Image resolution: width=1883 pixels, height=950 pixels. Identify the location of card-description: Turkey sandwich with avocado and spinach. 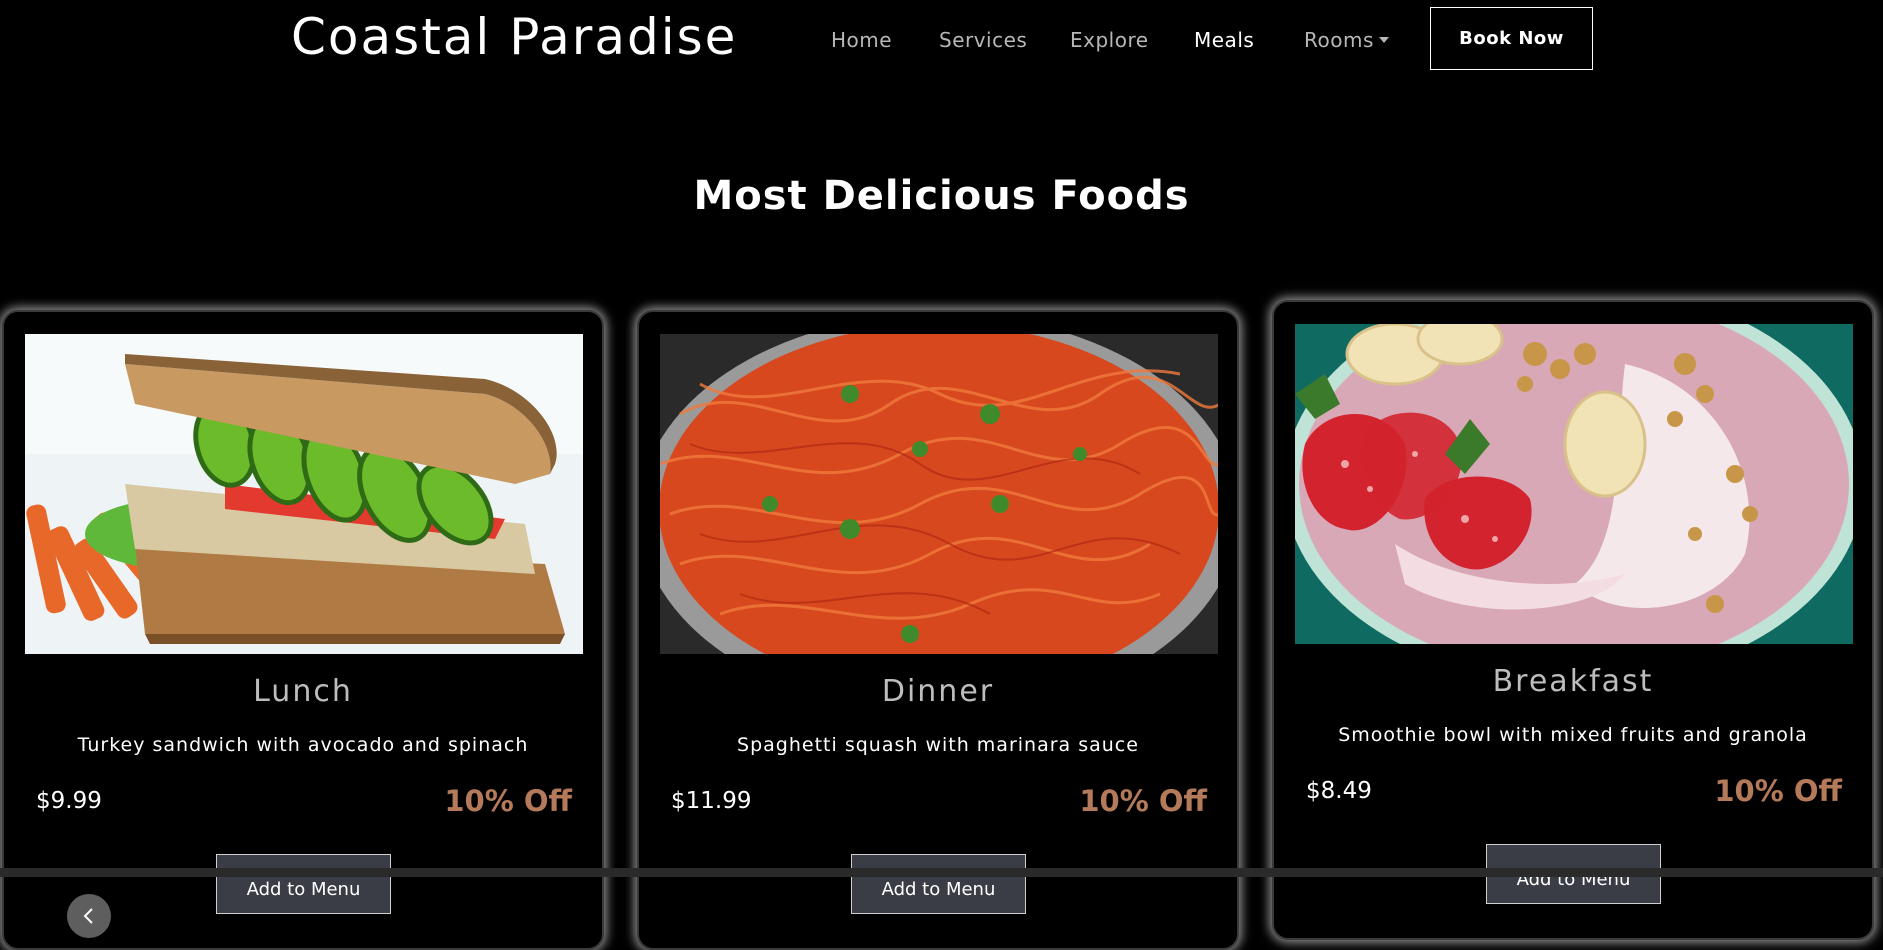
(303, 745).